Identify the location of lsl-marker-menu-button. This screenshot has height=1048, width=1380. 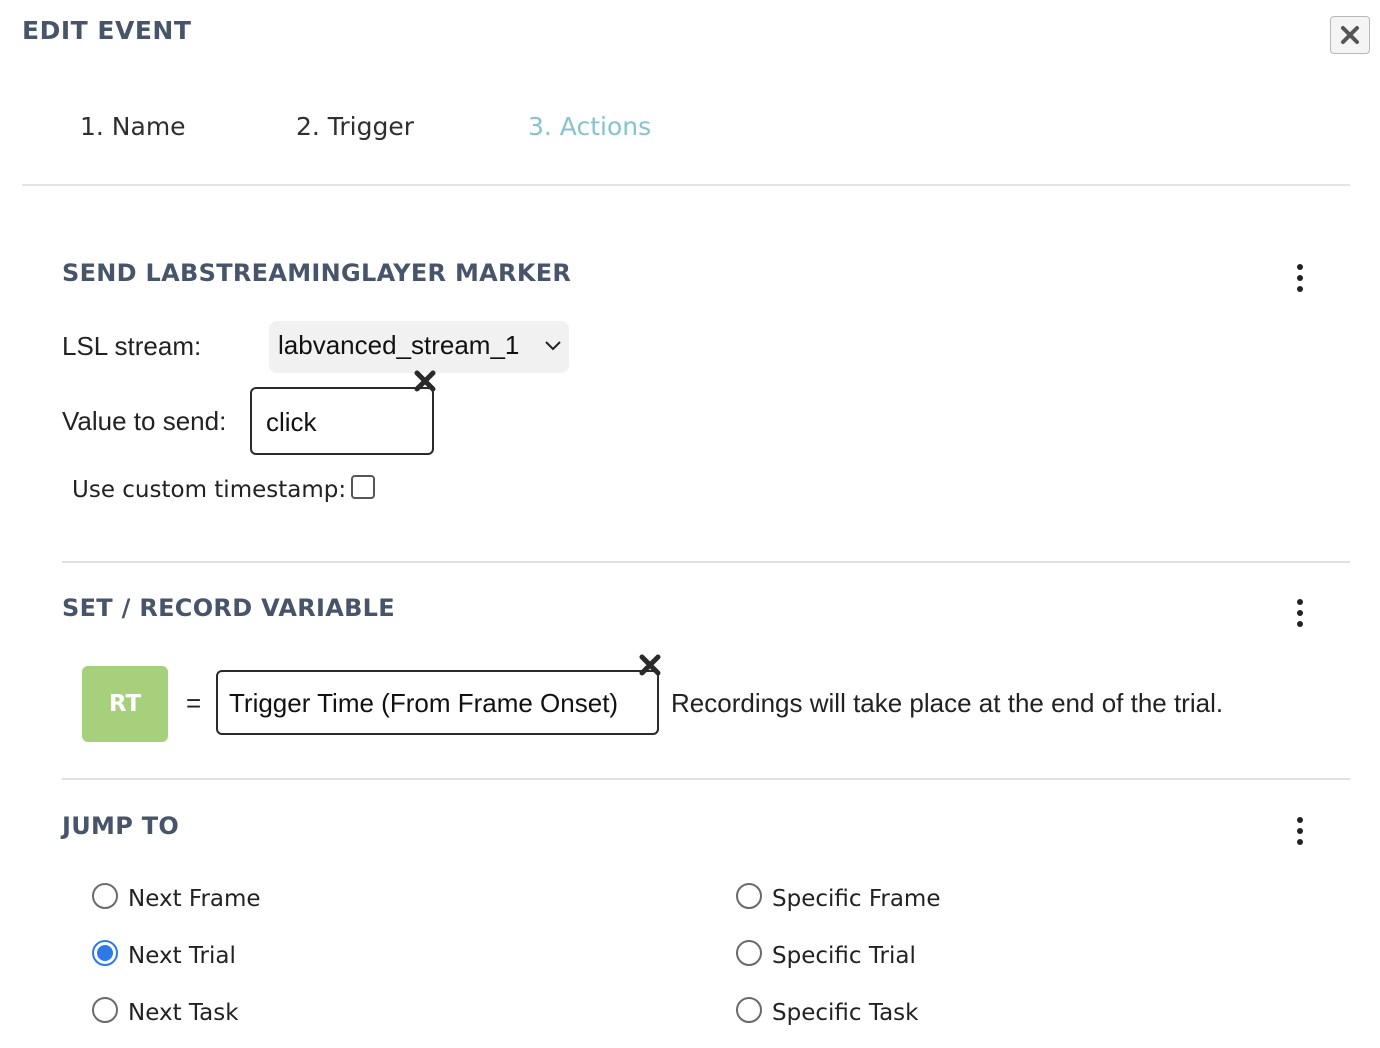
(1300, 278).